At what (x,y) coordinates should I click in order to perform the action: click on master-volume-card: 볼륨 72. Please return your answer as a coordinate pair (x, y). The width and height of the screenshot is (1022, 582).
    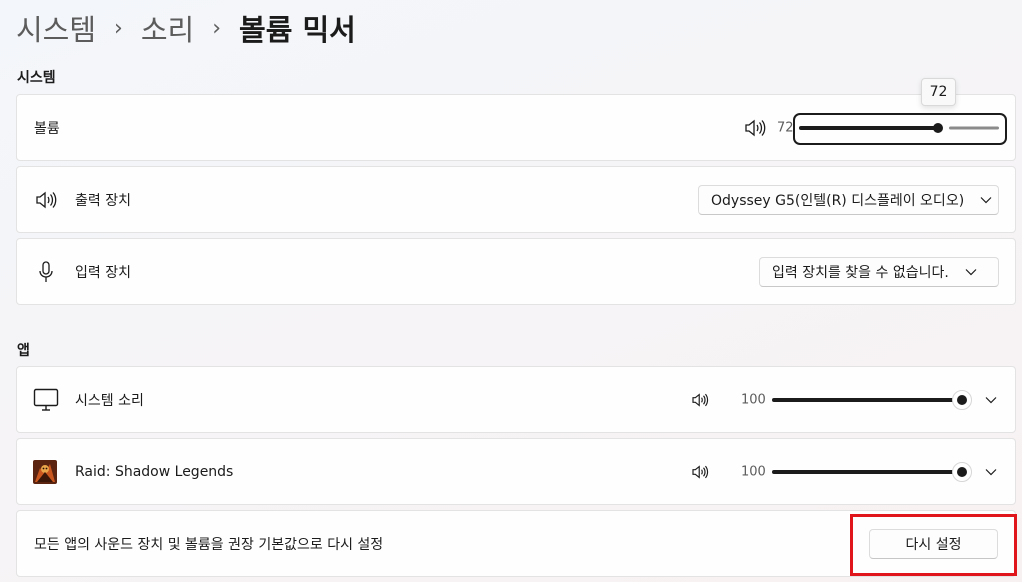
    Looking at the image, I should click on (516, 127).